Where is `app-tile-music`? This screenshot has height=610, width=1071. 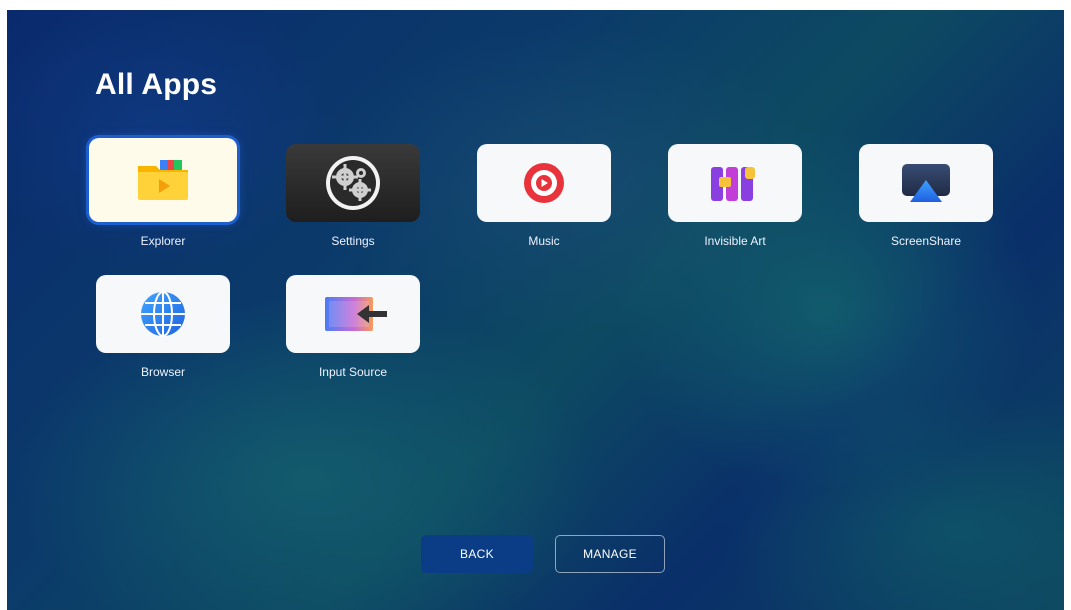
app-tile-music is located at coordinates (544, 183).